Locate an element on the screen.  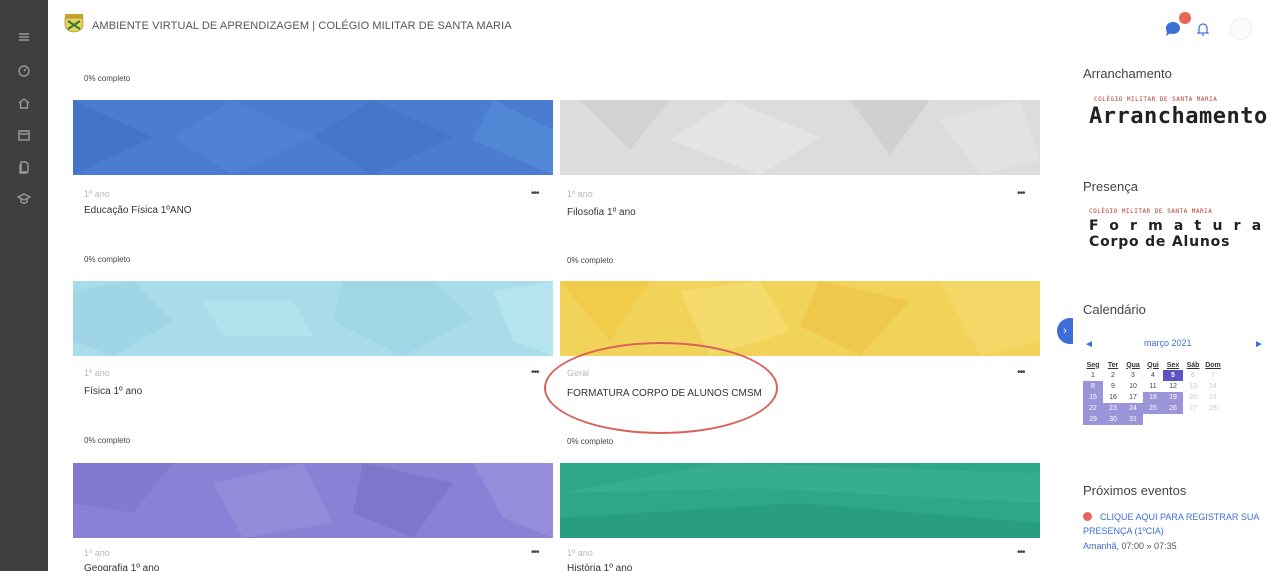
calendar-day: 7 is located at coordinates (1213, 375).